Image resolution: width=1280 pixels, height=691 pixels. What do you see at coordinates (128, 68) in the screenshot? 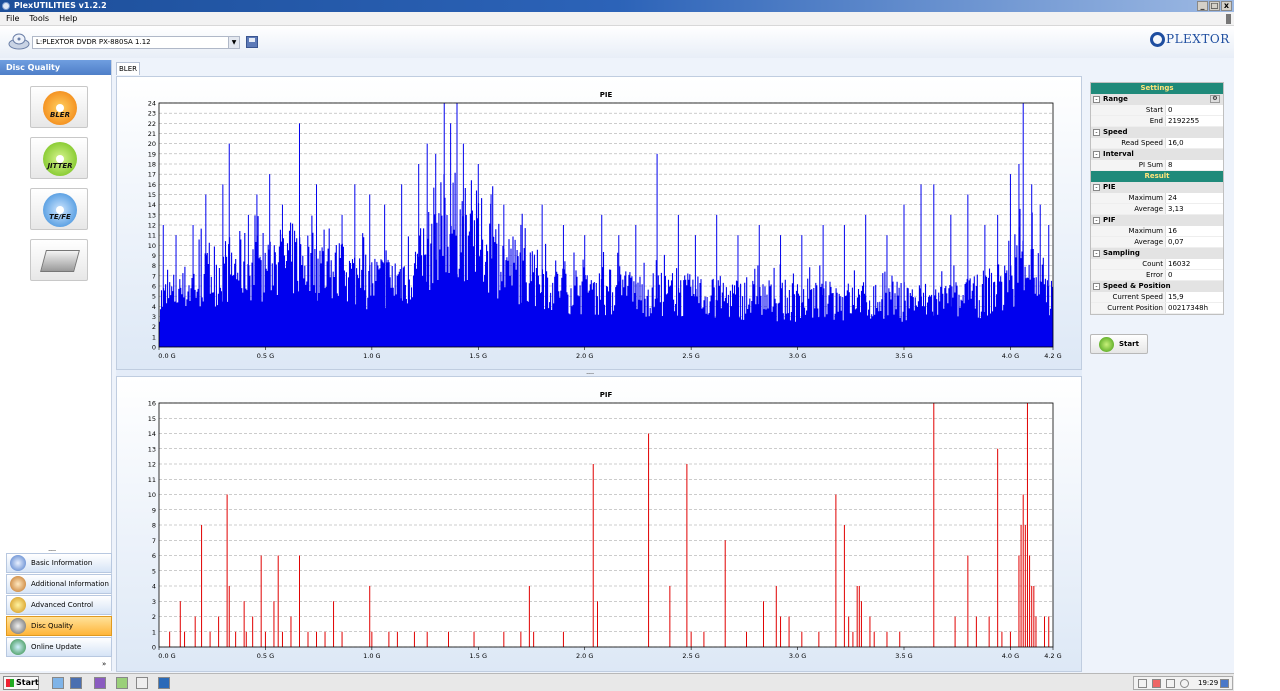
I see `tab-bler: BLER` at bounding box center [128, 68].